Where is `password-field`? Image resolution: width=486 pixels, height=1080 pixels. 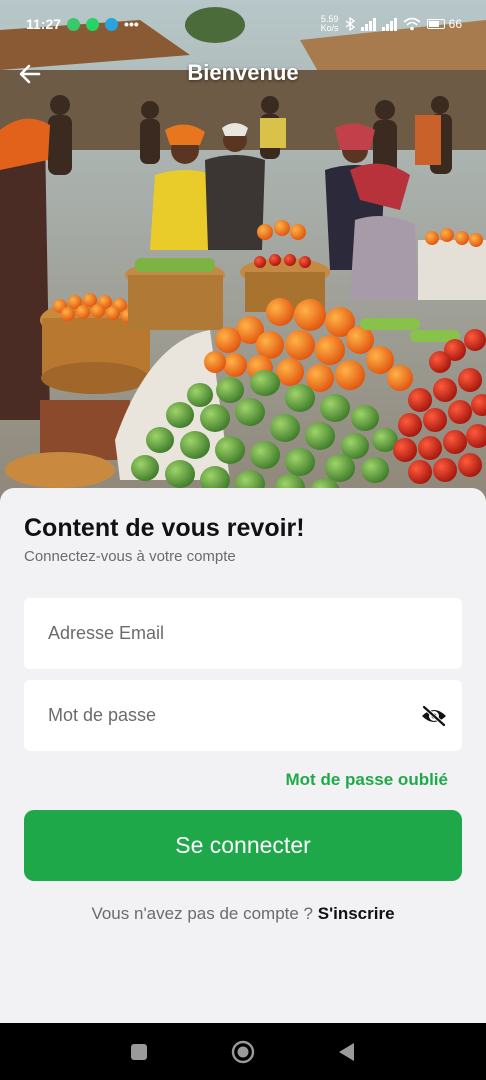
password-field is located at coordinates (243, 715).